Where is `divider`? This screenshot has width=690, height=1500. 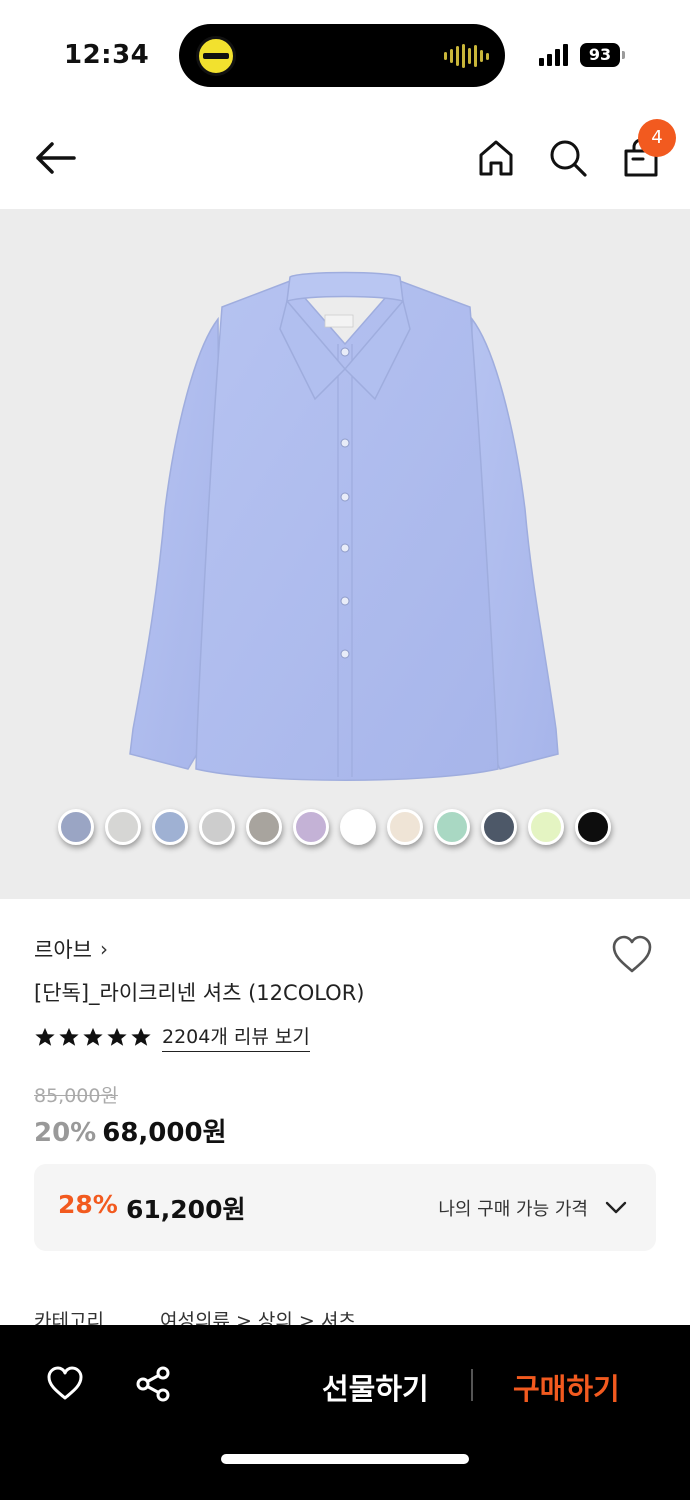 divider is located at coordinates (472, 1385).